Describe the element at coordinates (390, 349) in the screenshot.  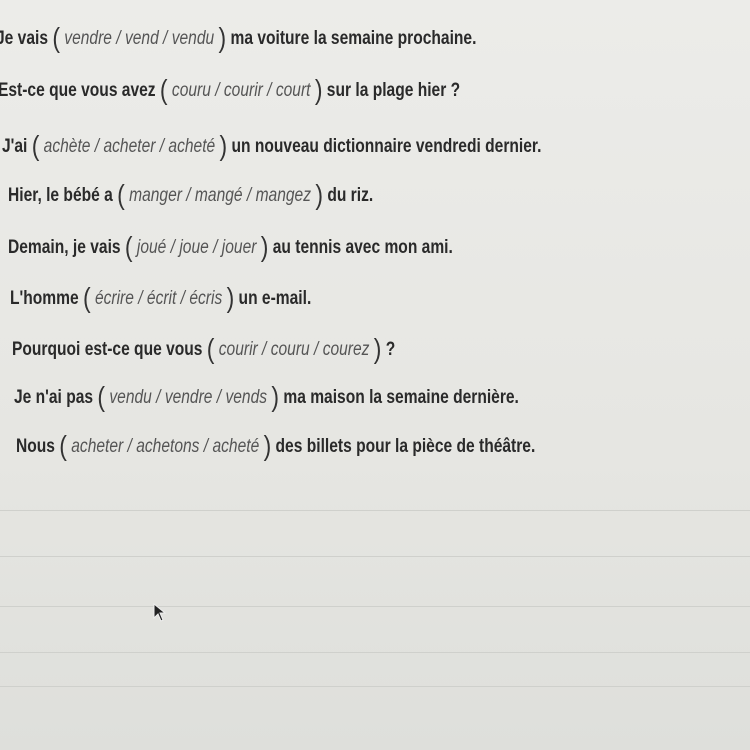
I see `sentence-suffix: ?` at that location.